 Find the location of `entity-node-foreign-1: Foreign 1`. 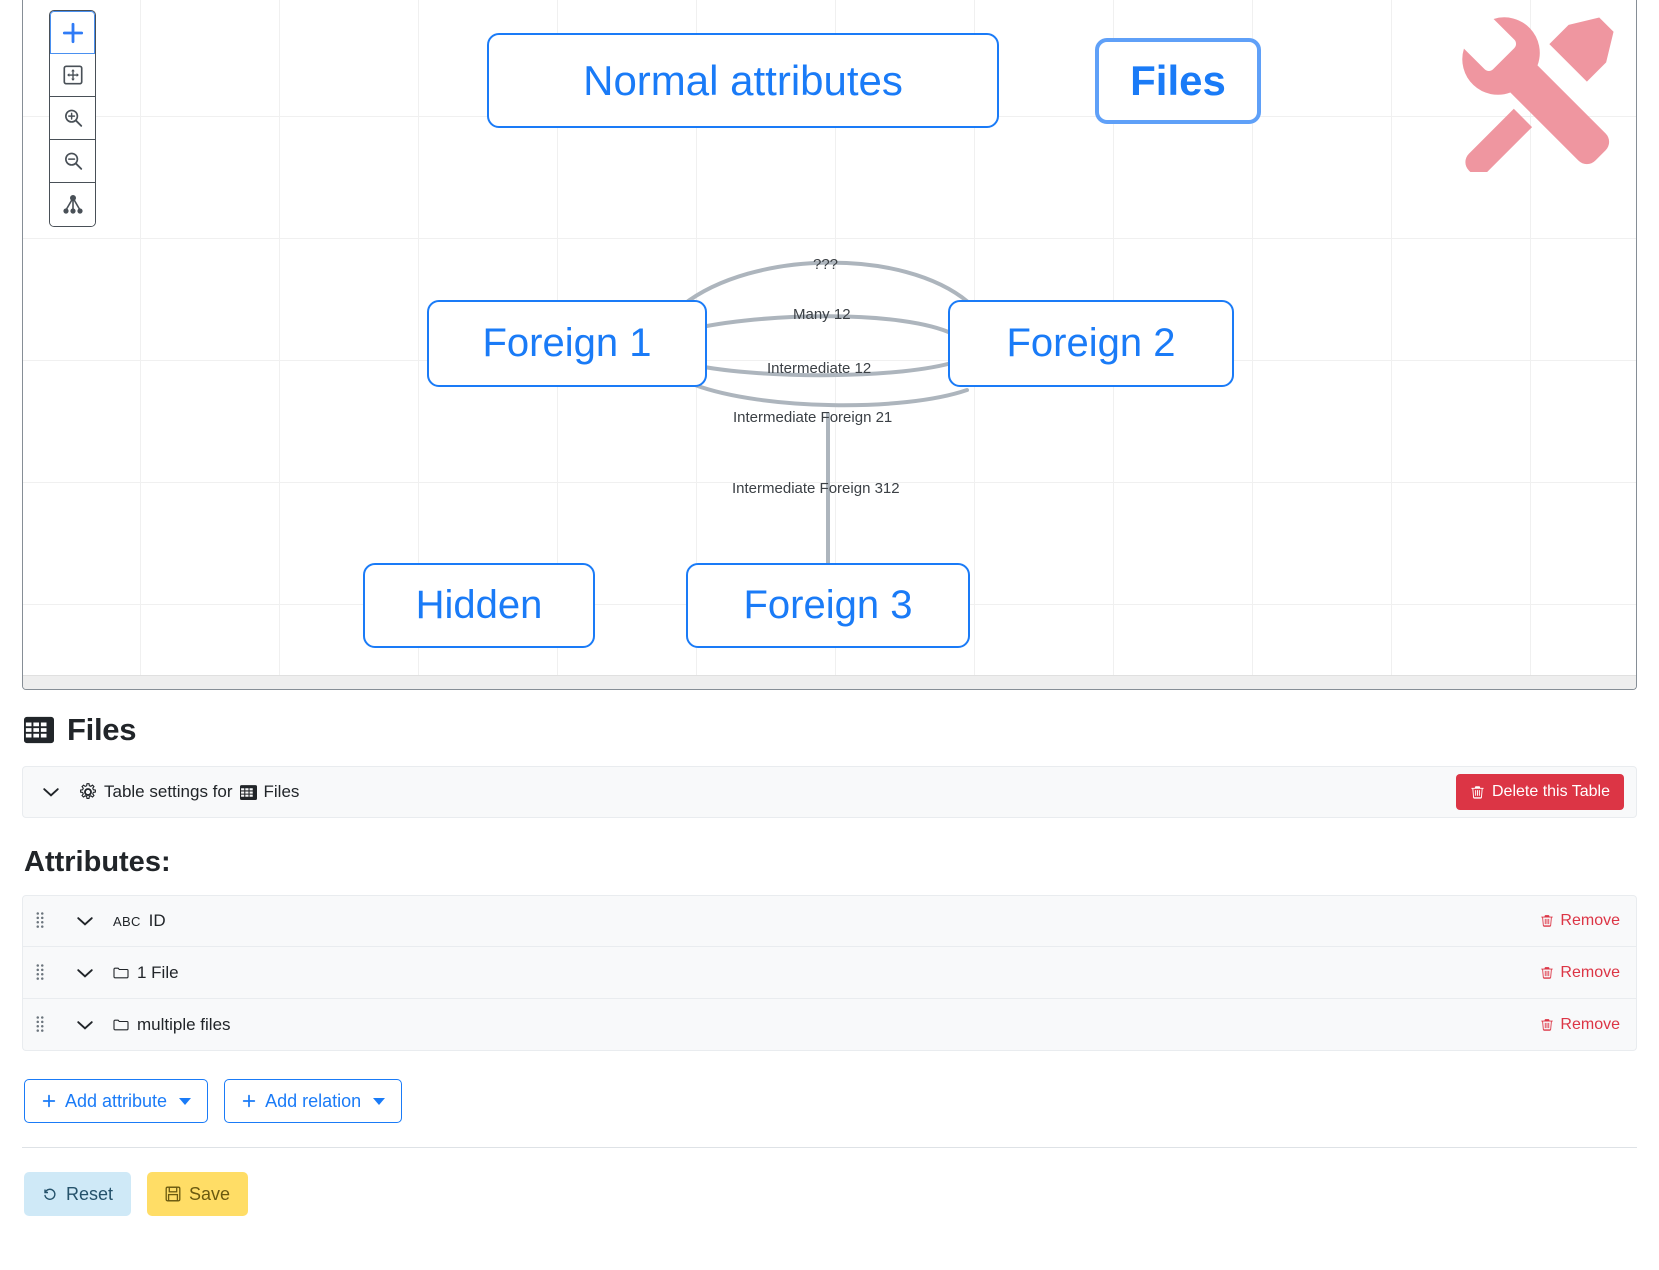

entity-node-foreign-1: Foreign 1 is located at coordinates (567, 343).